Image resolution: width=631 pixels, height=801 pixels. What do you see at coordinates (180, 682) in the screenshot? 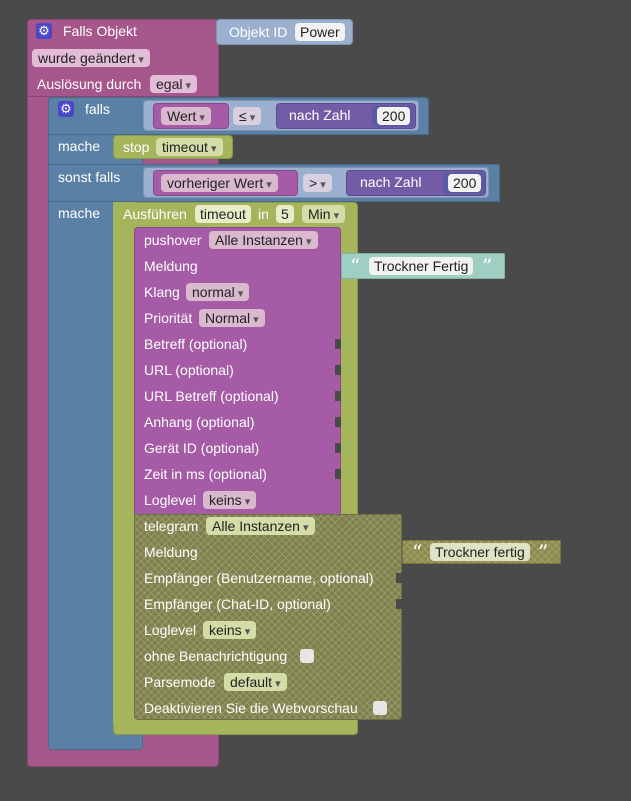
I see `telegram-parsemode-label: Parsemode` at bounding box center [180, 682].